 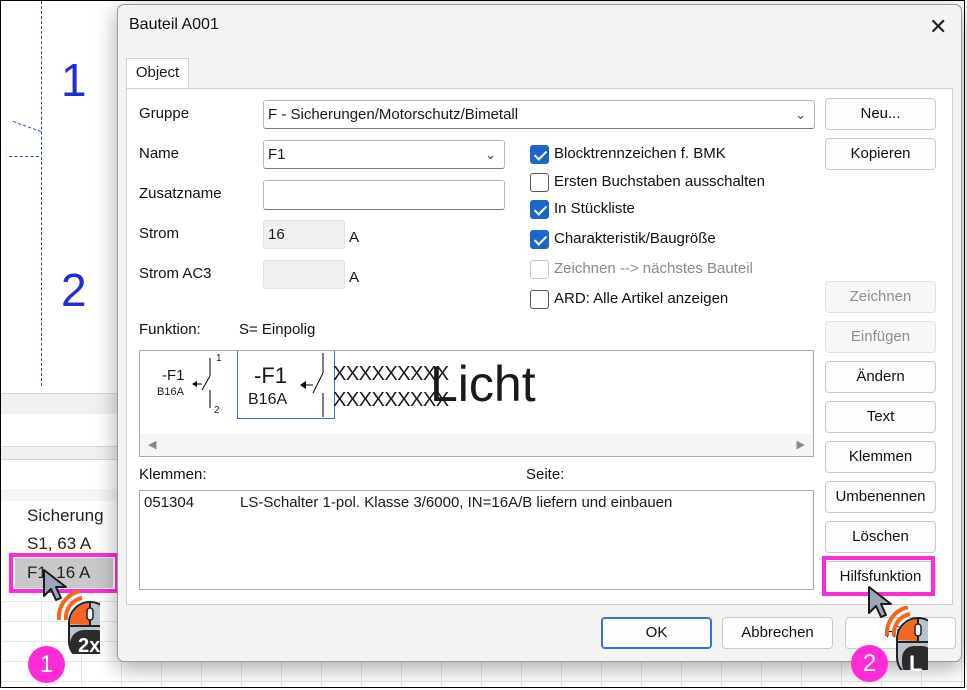 I want to click on label-zusatzname: Zusatzname, so click(x=180, y=193).